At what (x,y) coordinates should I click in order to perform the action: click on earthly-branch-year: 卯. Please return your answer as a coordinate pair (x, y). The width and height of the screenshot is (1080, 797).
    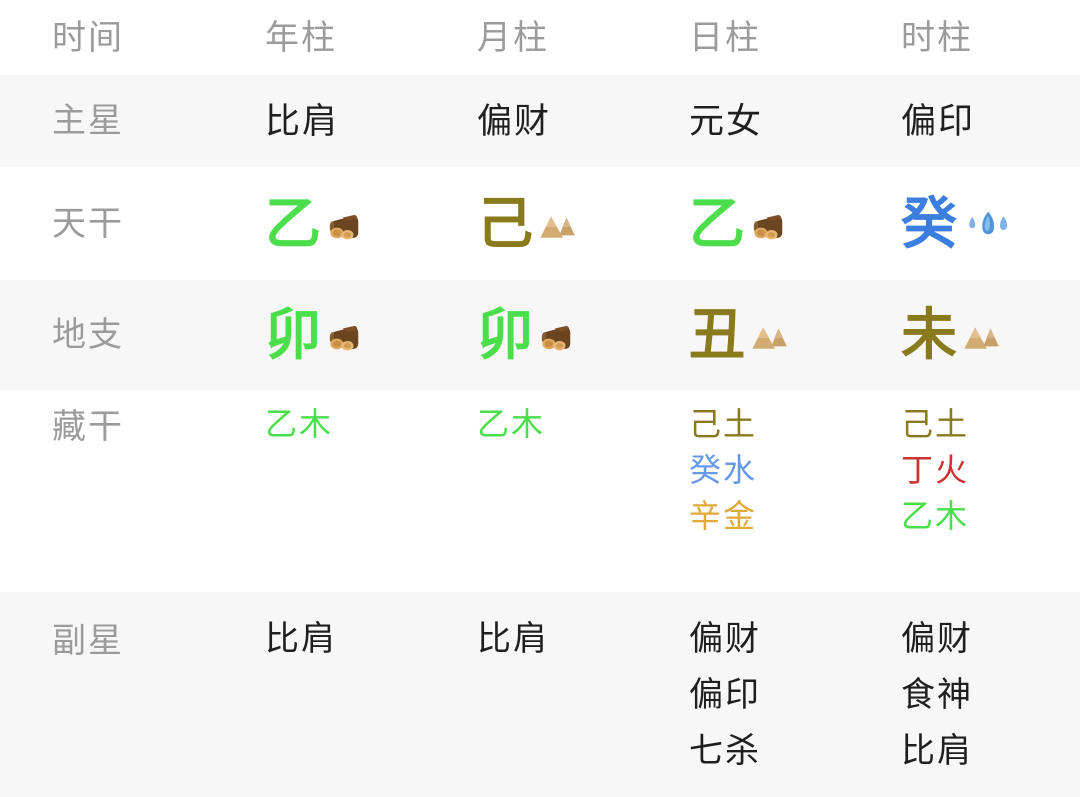
    Looking at the image, I should click on (338, 335).